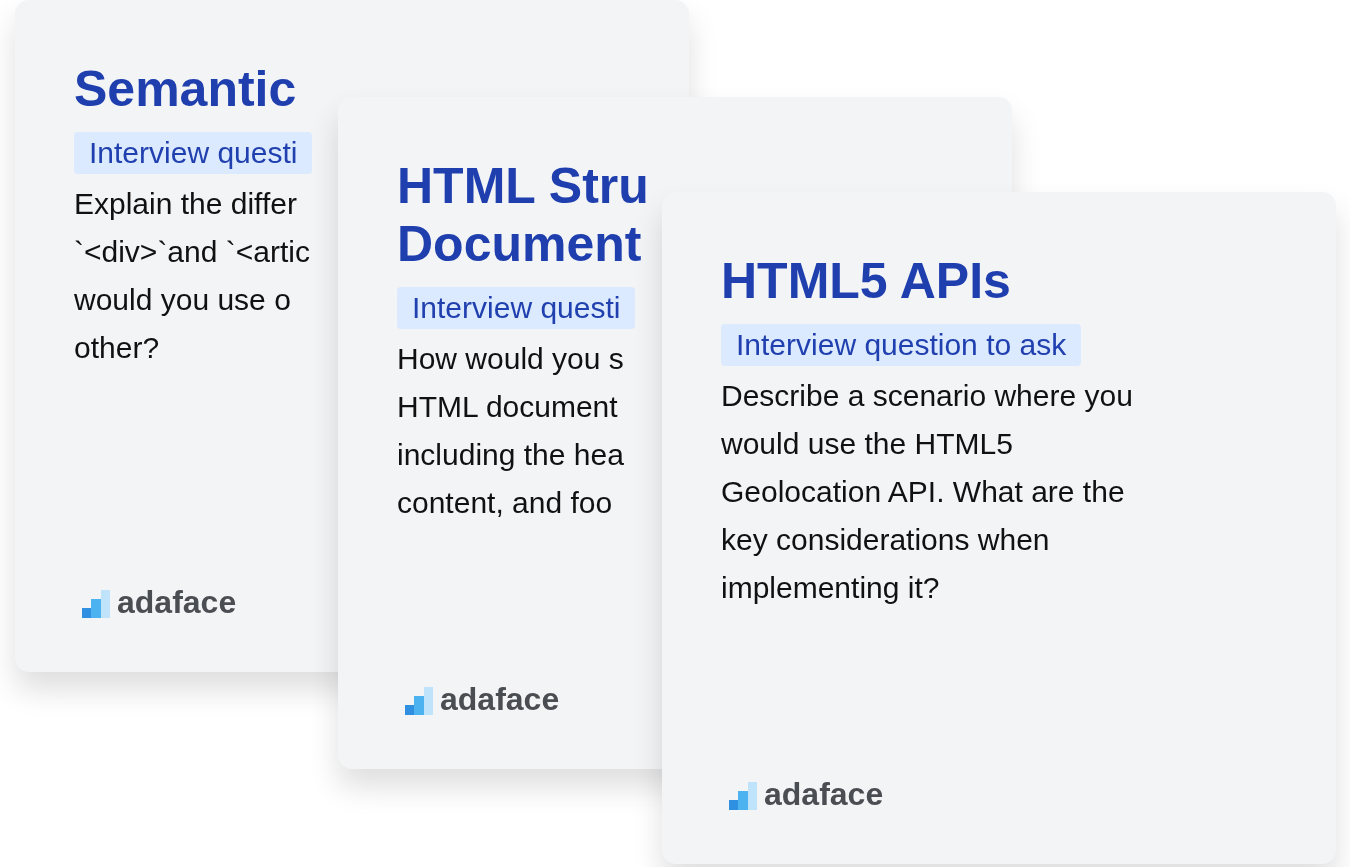 The image size is (1350, 867). Describe the element at coordinates (185, 89) in the screenshot. I see `card-title: Semantic` at that location.